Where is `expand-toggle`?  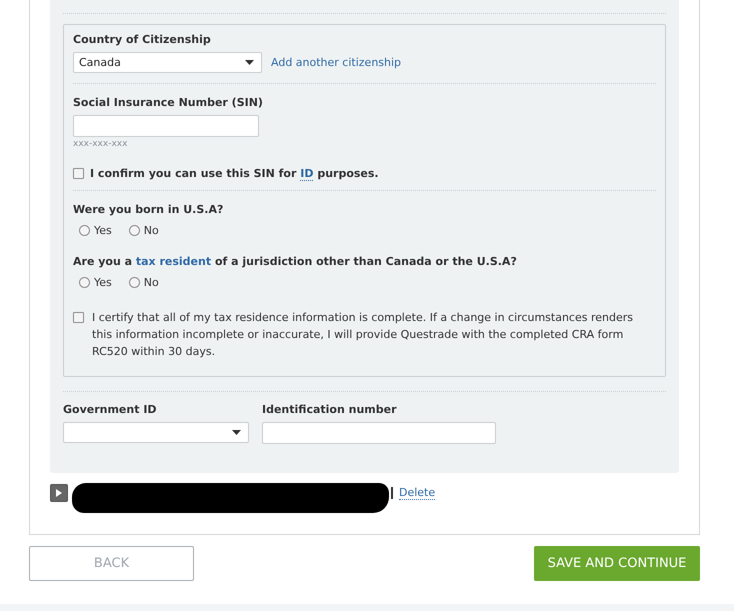
expand-toggle is located at coordinates (59, 493).